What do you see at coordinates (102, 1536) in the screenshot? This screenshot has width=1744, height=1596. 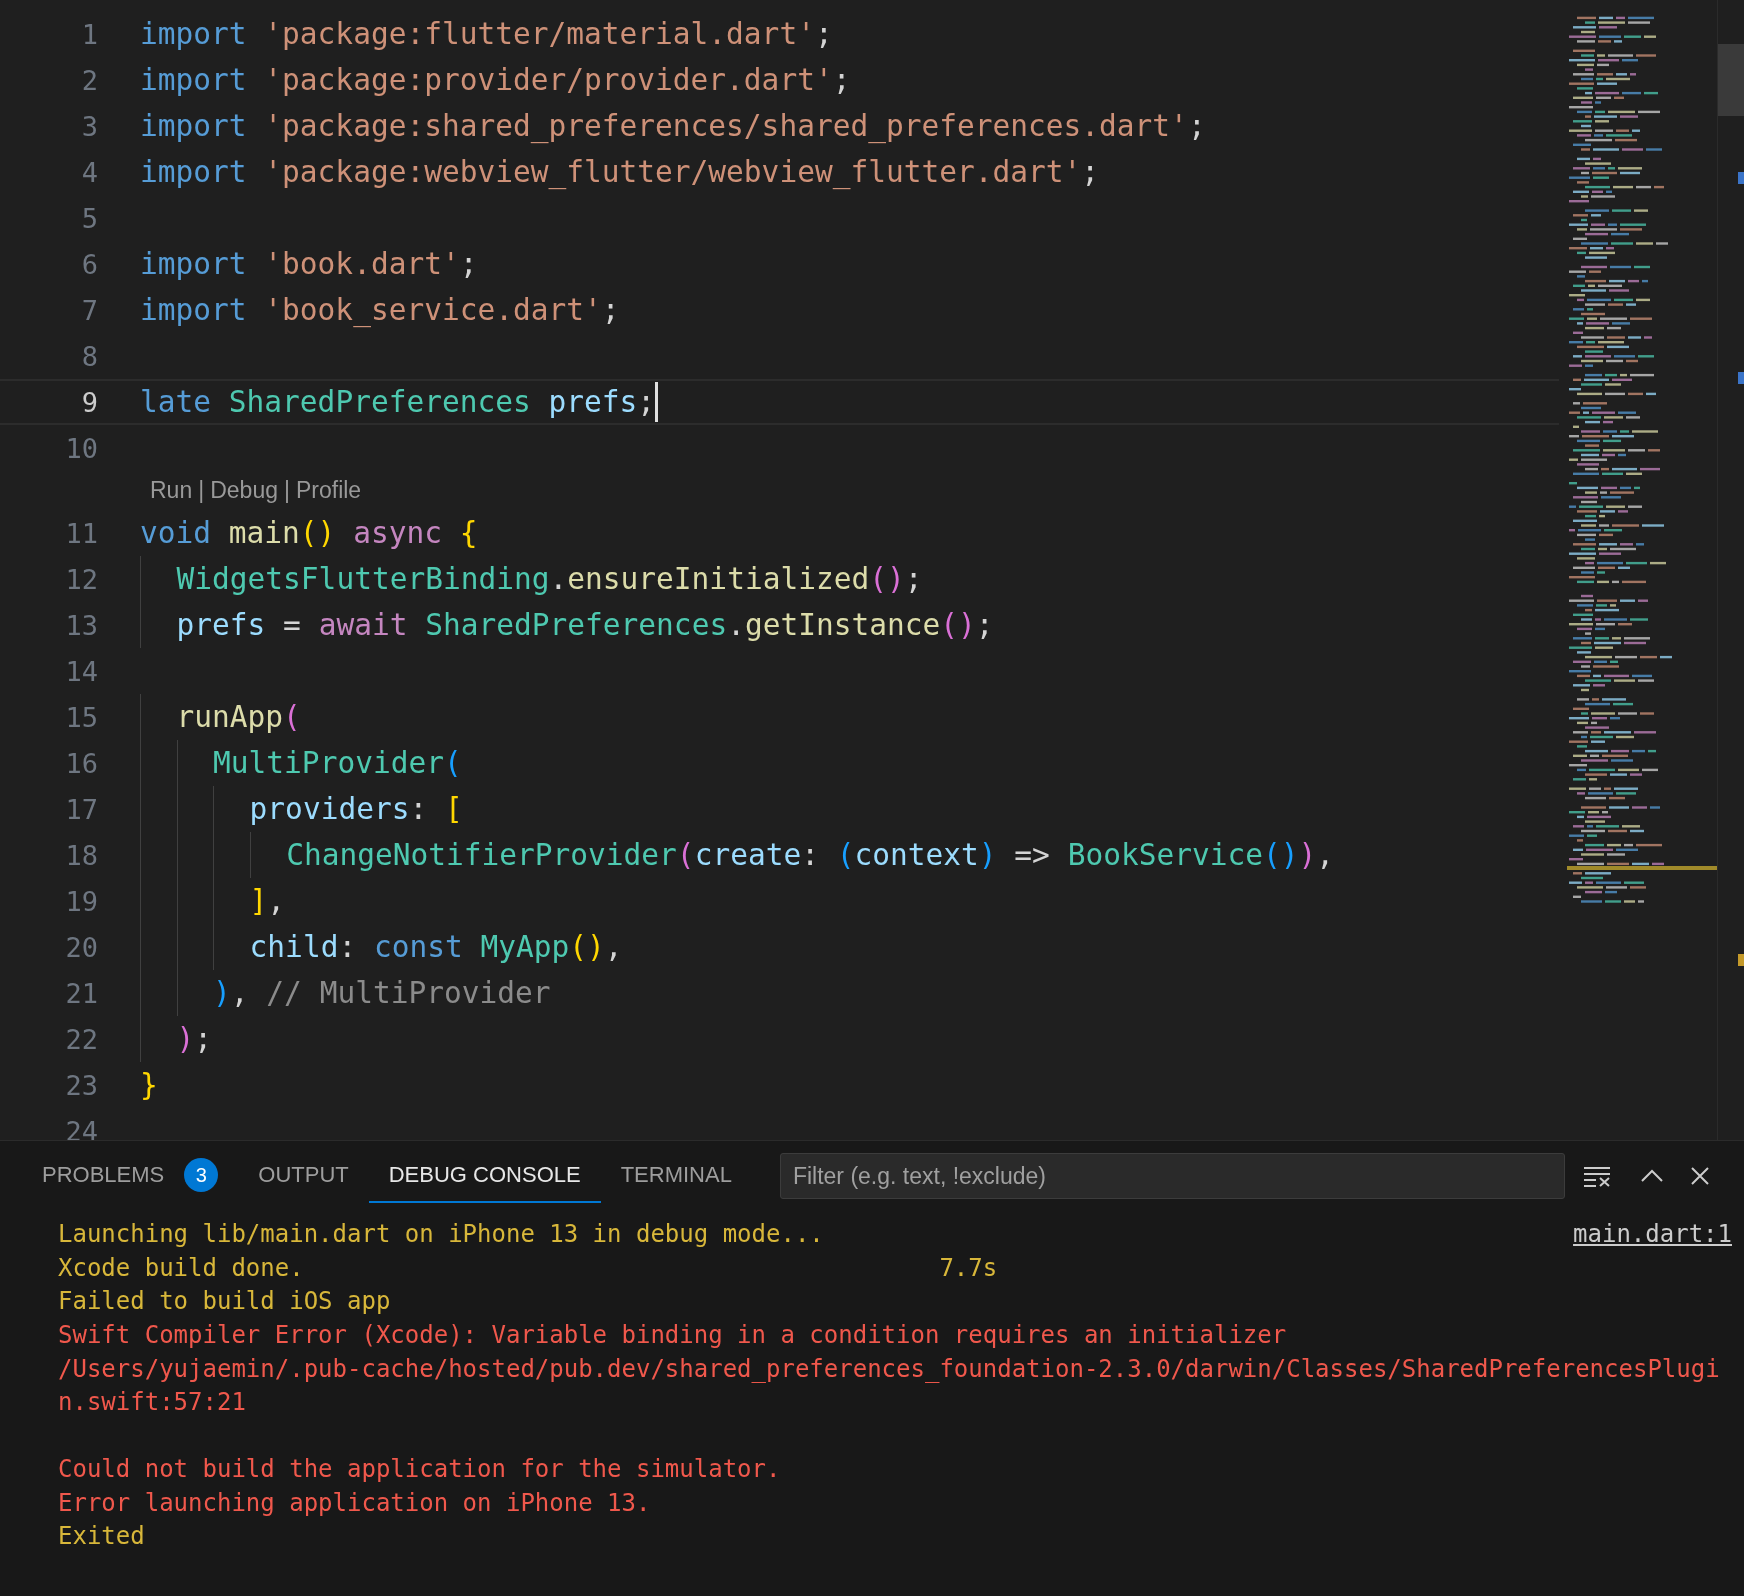 I see `console-line: Exited` at bounding box center [102, 1536].